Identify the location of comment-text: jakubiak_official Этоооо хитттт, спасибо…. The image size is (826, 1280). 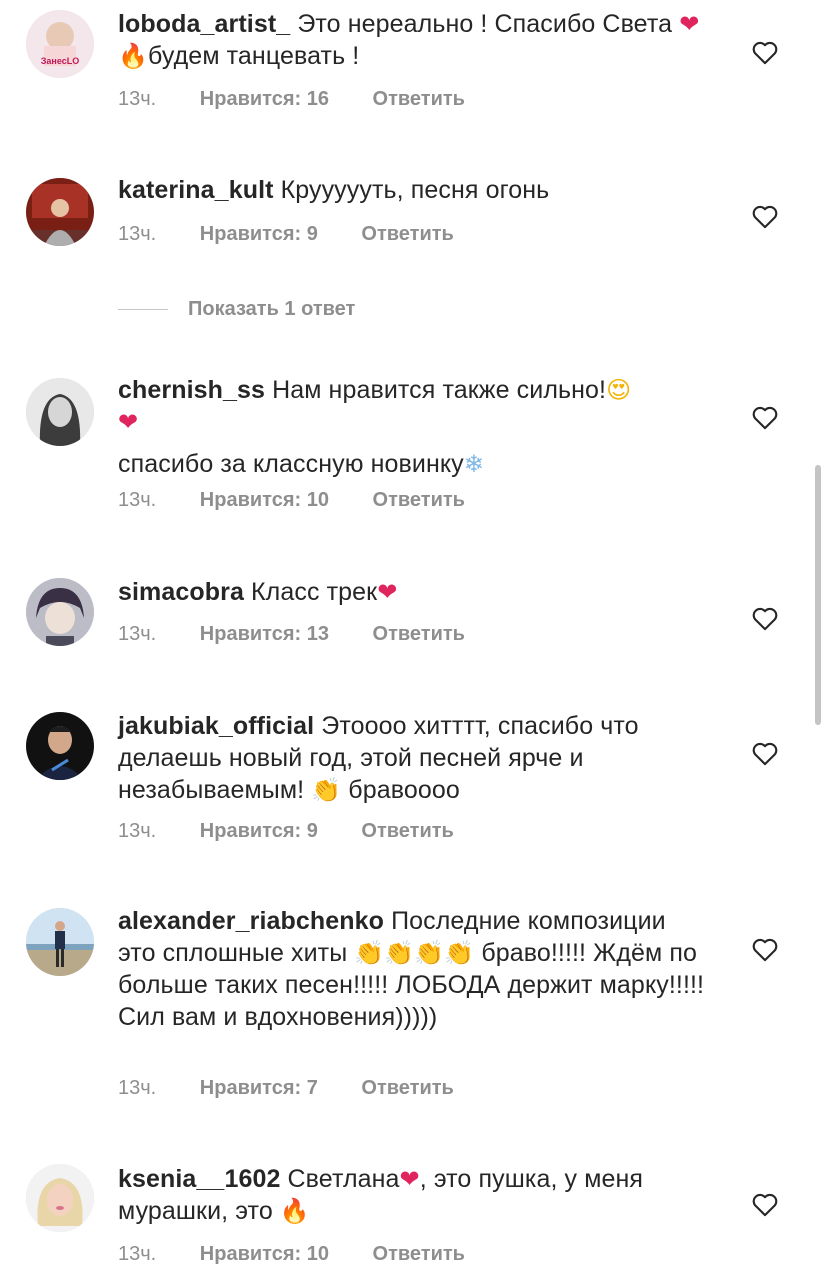
(413, 758).